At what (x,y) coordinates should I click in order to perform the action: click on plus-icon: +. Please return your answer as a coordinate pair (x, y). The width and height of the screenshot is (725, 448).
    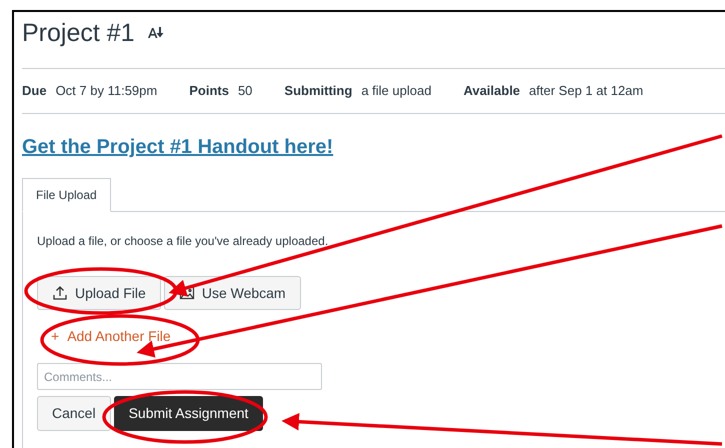
    Looking at the image, I should click on (55, 336).